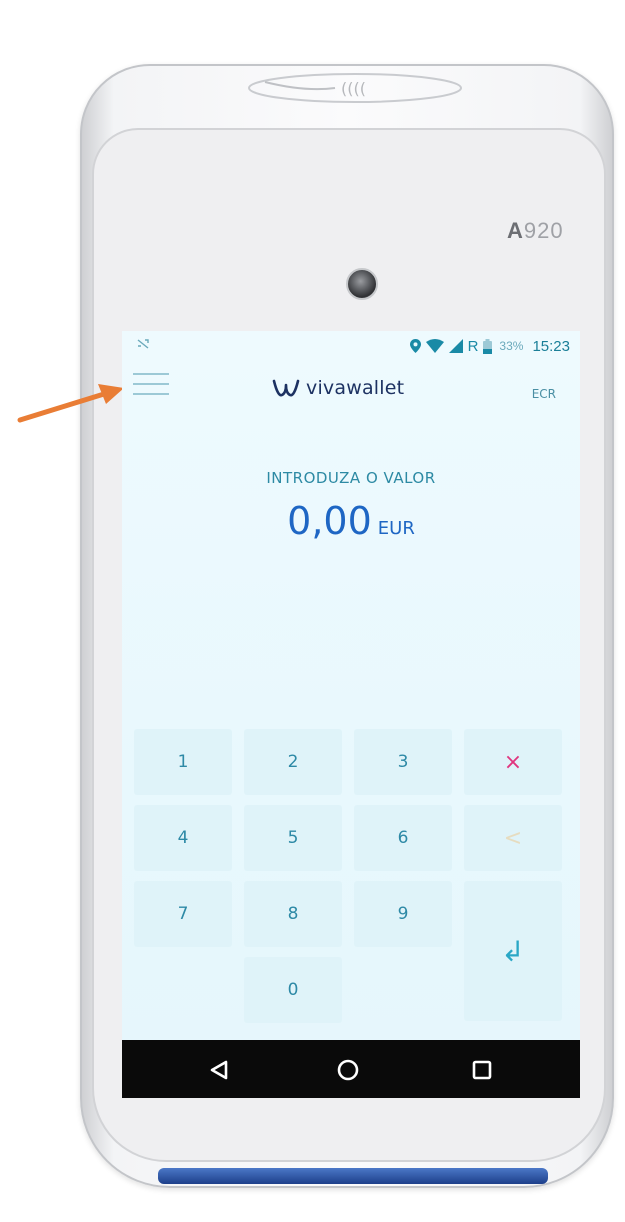  What do you see at coordinates (293, 914) in the screenshot?
I see `keypad-key-8: 8` at bounding box center [293, 914].